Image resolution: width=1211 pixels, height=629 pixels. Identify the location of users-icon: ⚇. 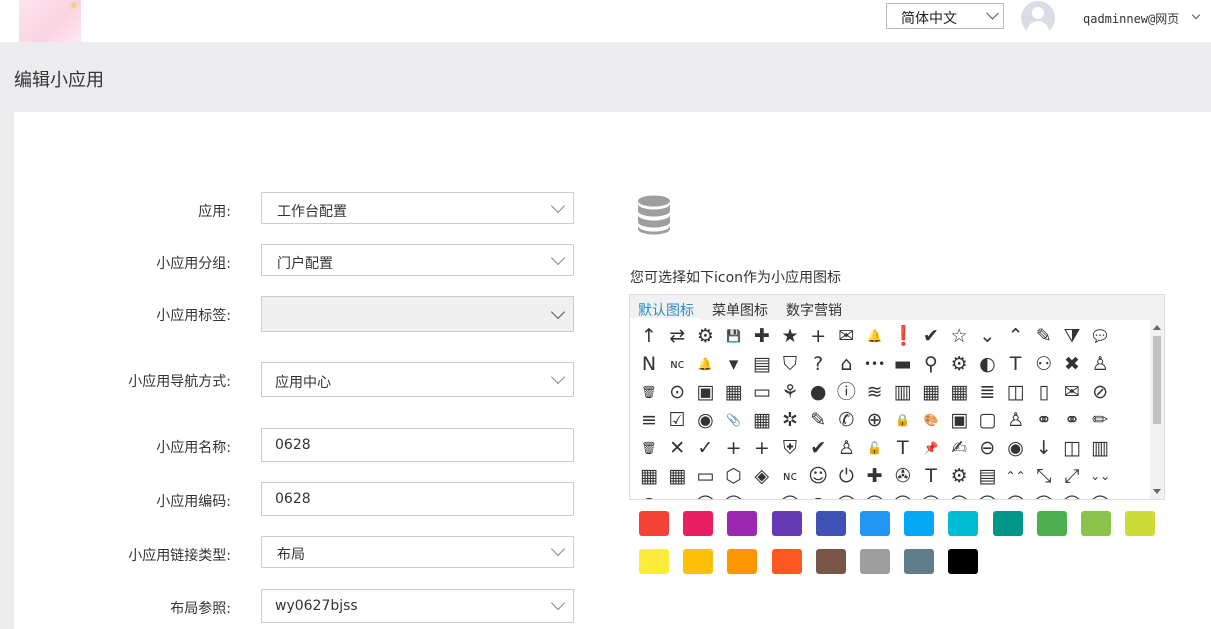
(1044, 364).